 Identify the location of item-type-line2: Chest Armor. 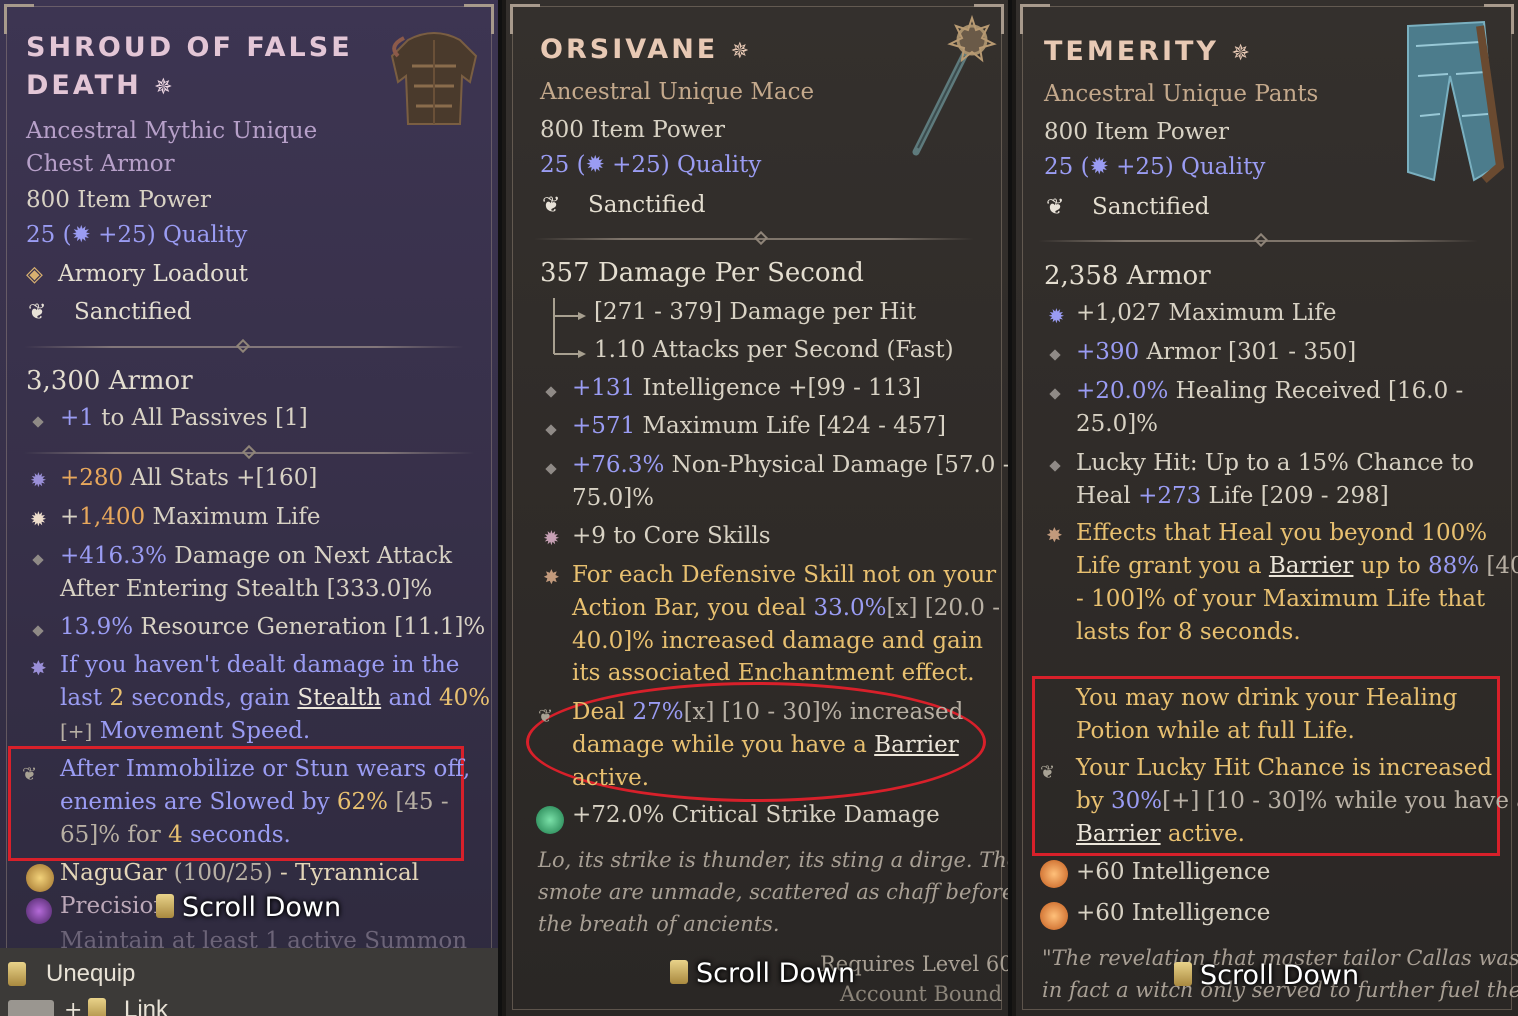
(100, 164).